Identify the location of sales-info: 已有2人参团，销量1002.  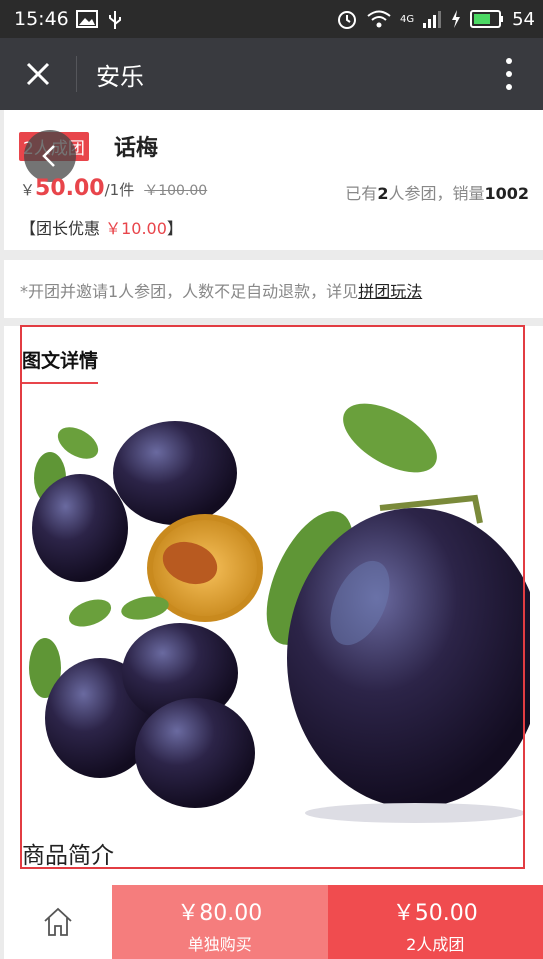
(437, 192).